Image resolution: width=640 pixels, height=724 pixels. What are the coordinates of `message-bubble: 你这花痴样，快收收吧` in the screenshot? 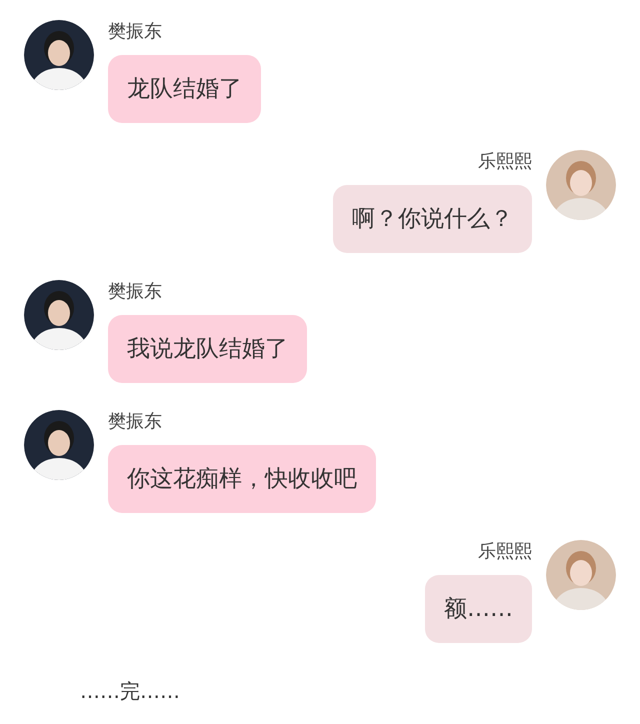 It's located at (242, 479).